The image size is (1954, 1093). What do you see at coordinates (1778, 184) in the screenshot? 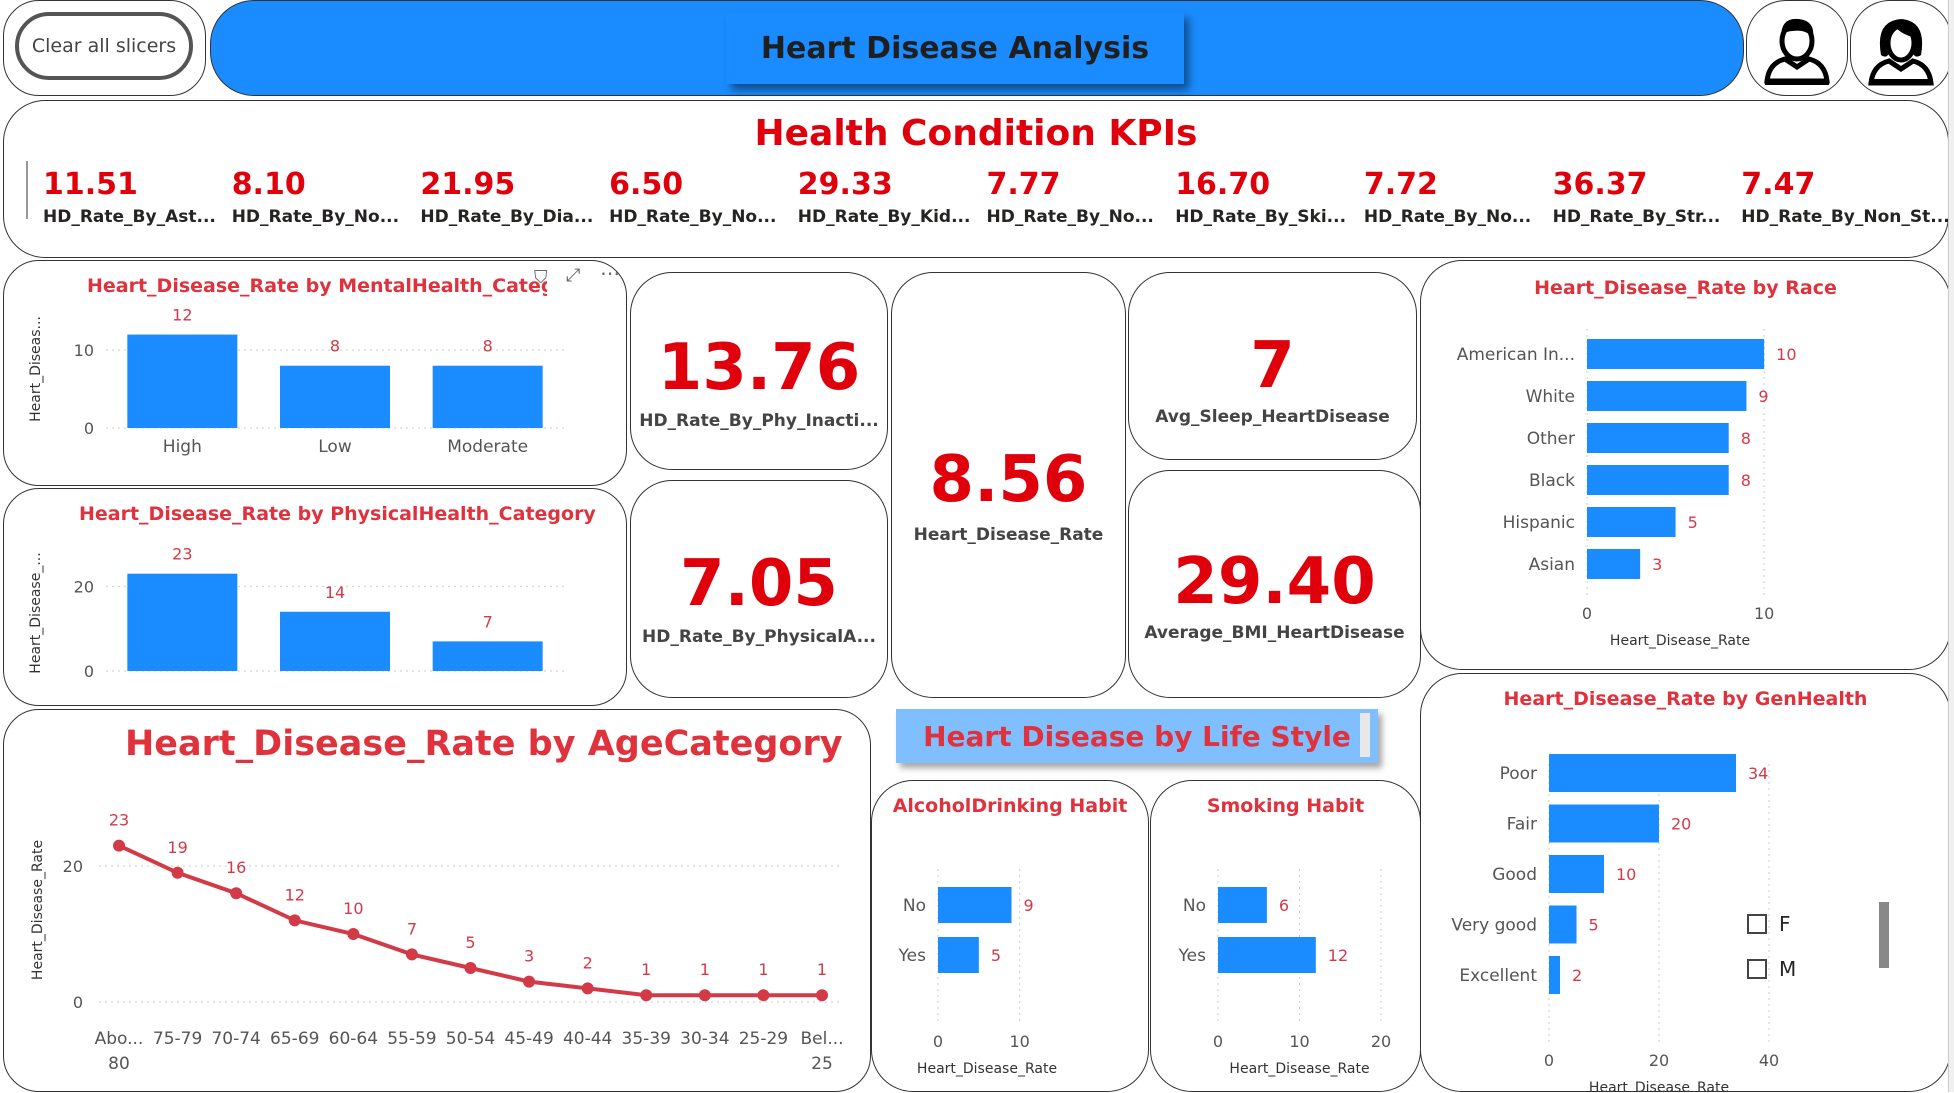
I see `kpi-value: 7.47` at bounding box center [1778, 184].